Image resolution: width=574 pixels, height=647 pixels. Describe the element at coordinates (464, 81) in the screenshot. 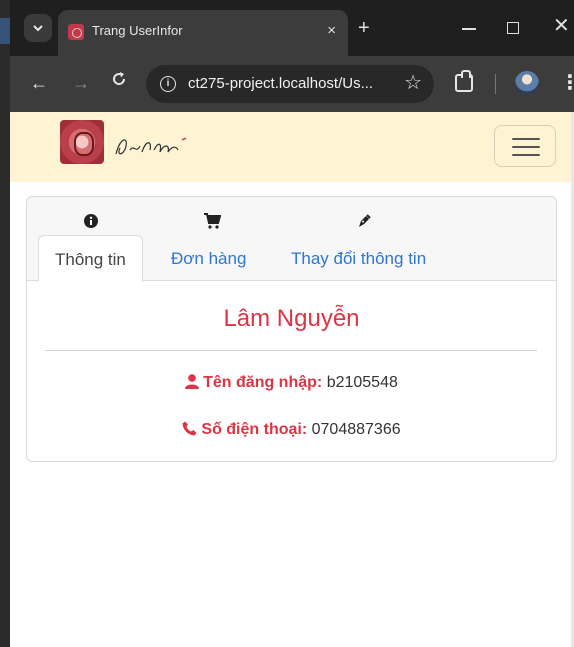

I see `extensions-icon` at that location.